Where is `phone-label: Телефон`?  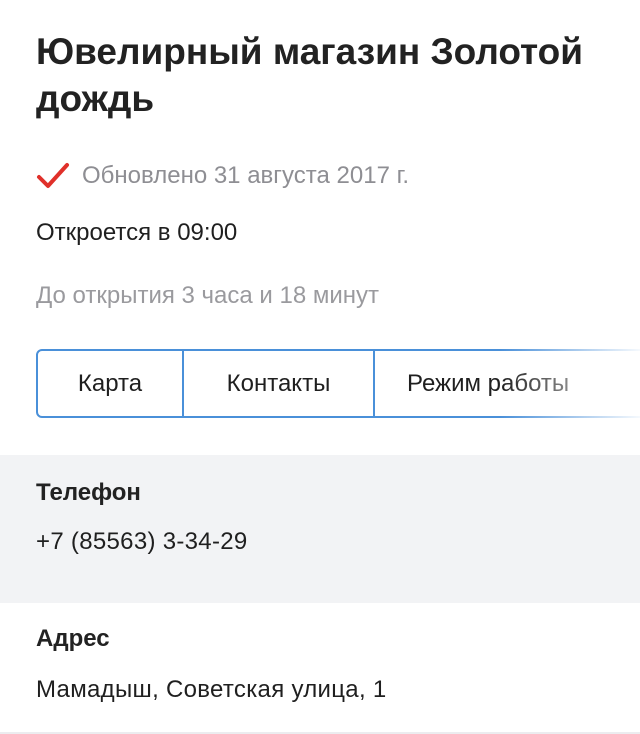 phone-label: Телефон is located at coordinates (88, 492).